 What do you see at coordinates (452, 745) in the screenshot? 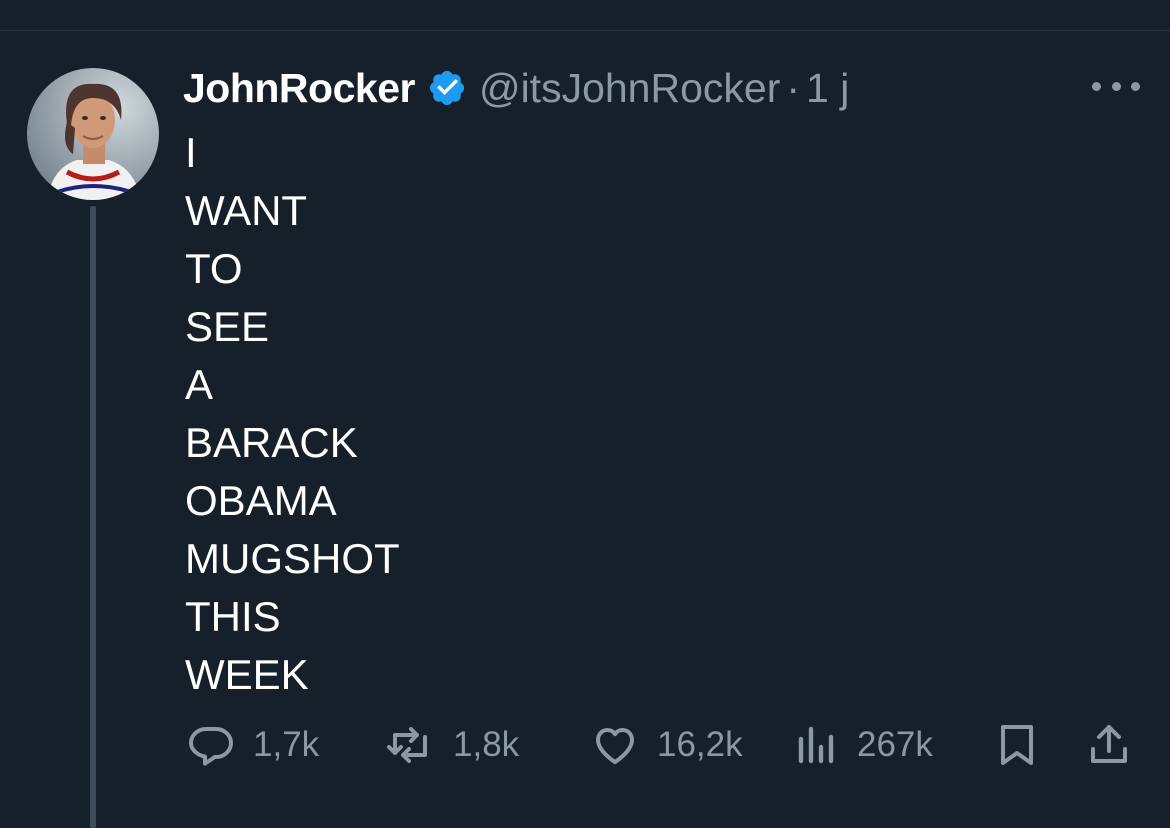
I see `repost-button: 1,8k` at bounding box center [452, 745].